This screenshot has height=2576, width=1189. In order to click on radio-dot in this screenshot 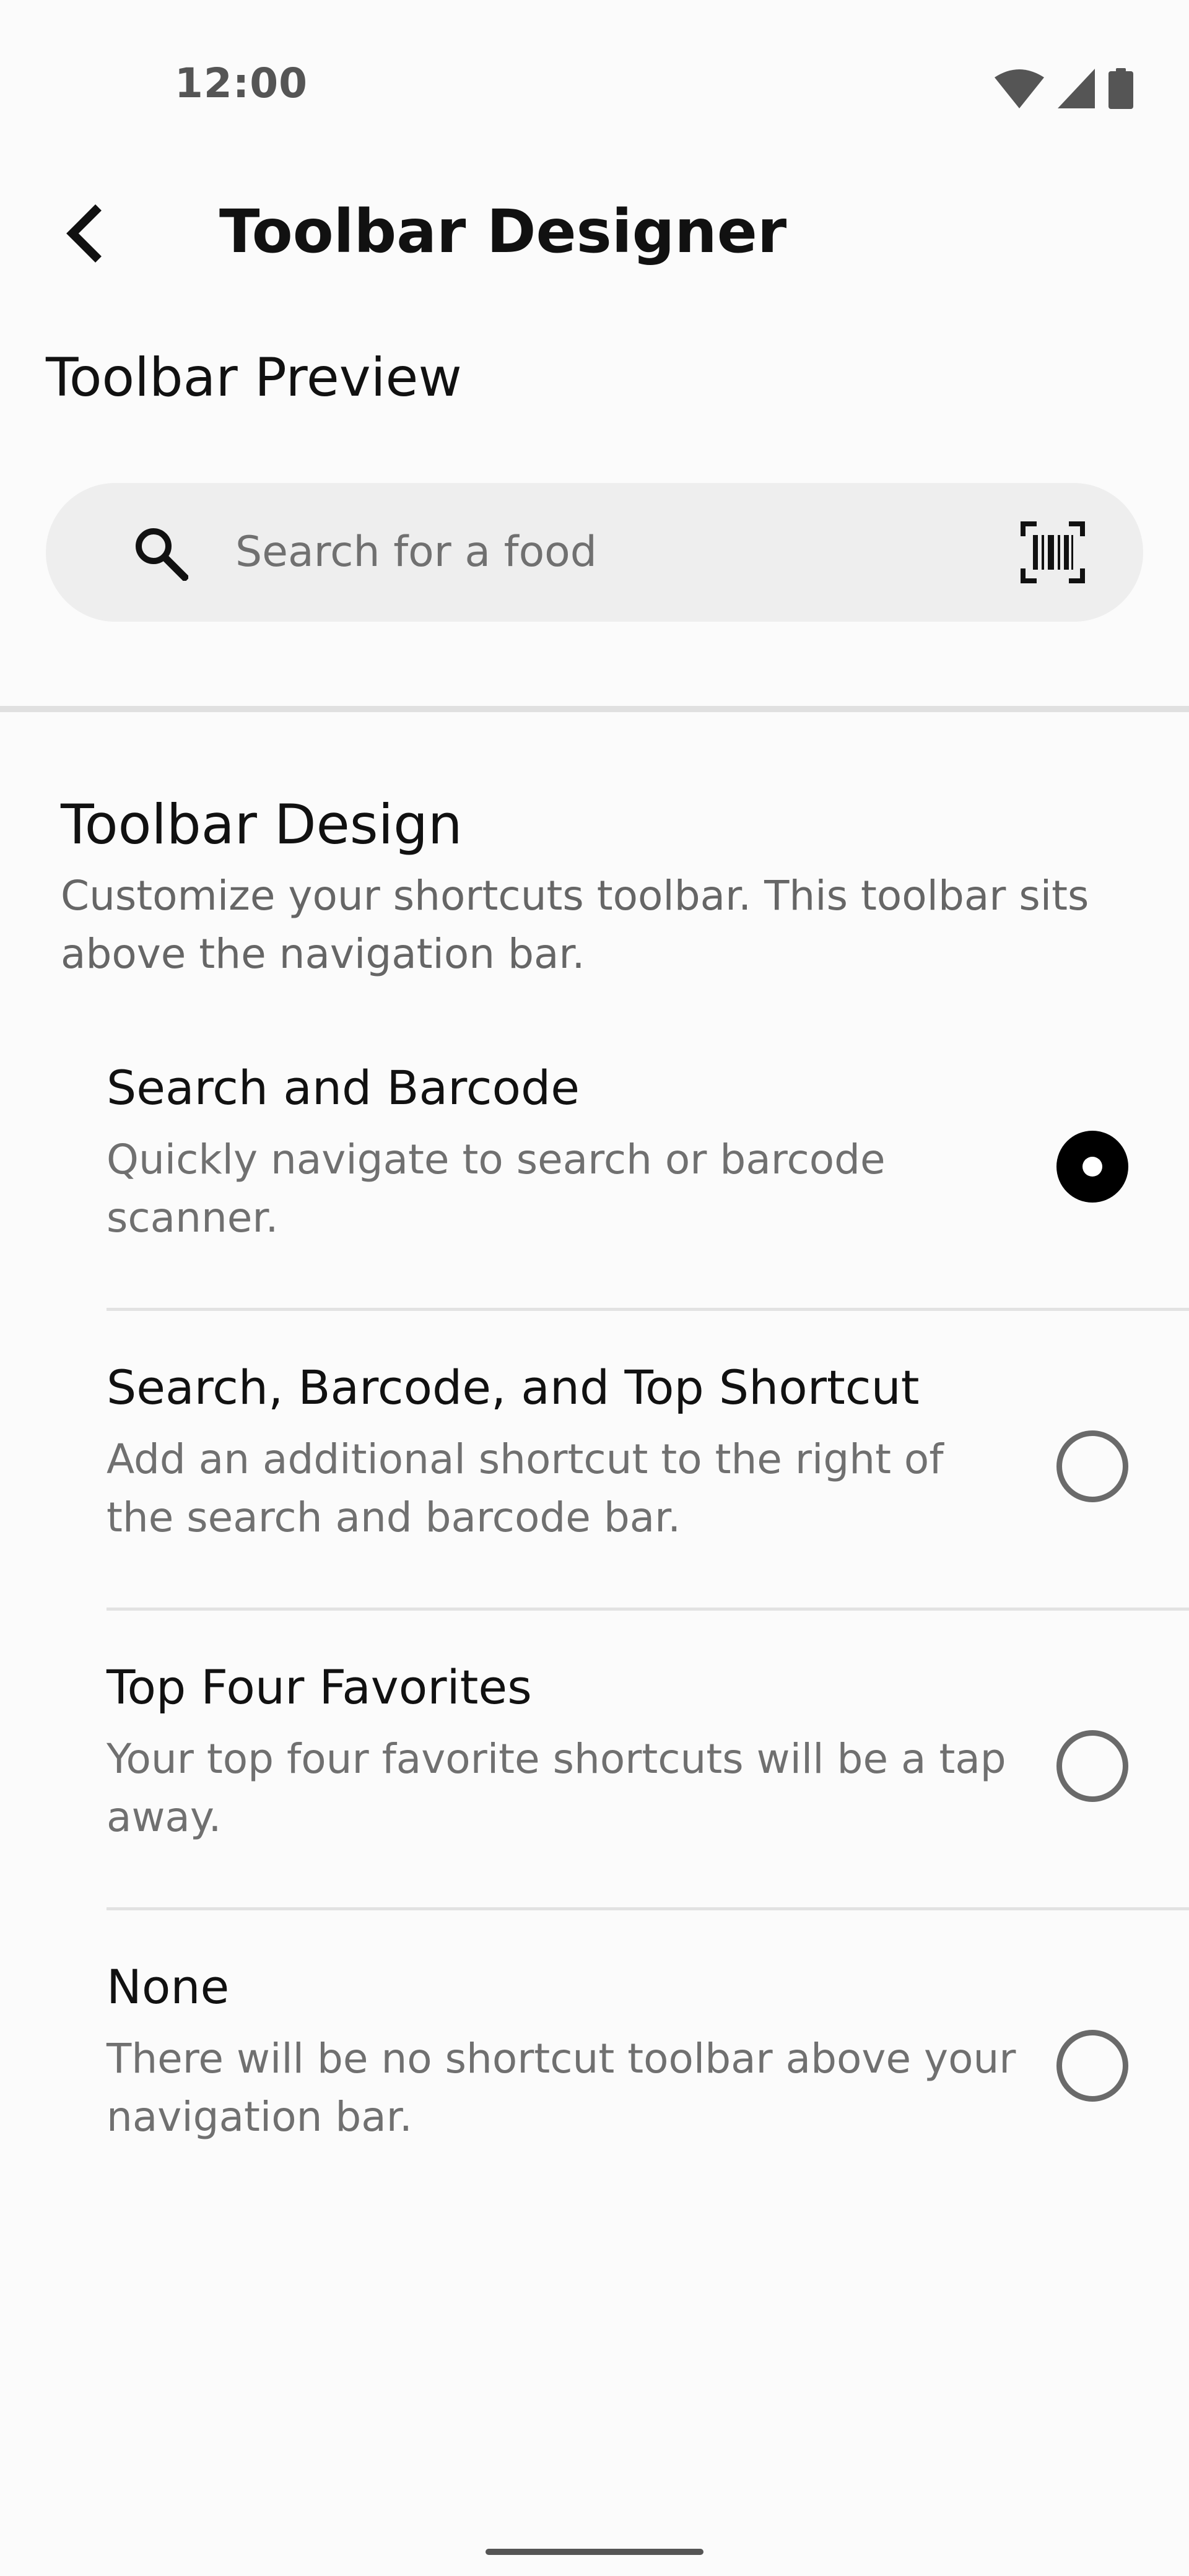, I will do `click(1092, 1167)`.